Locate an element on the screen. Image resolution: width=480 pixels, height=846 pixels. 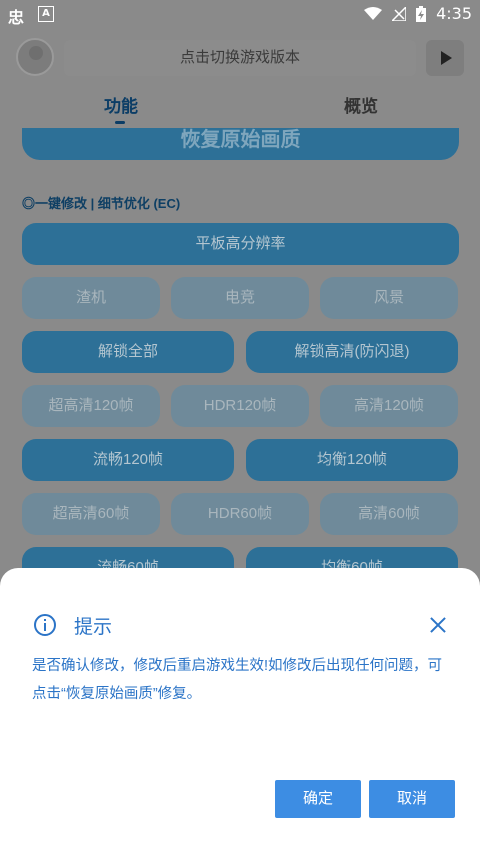
tablet-hd-button: 平板高分辨率 is located at coordinates (240, 244).